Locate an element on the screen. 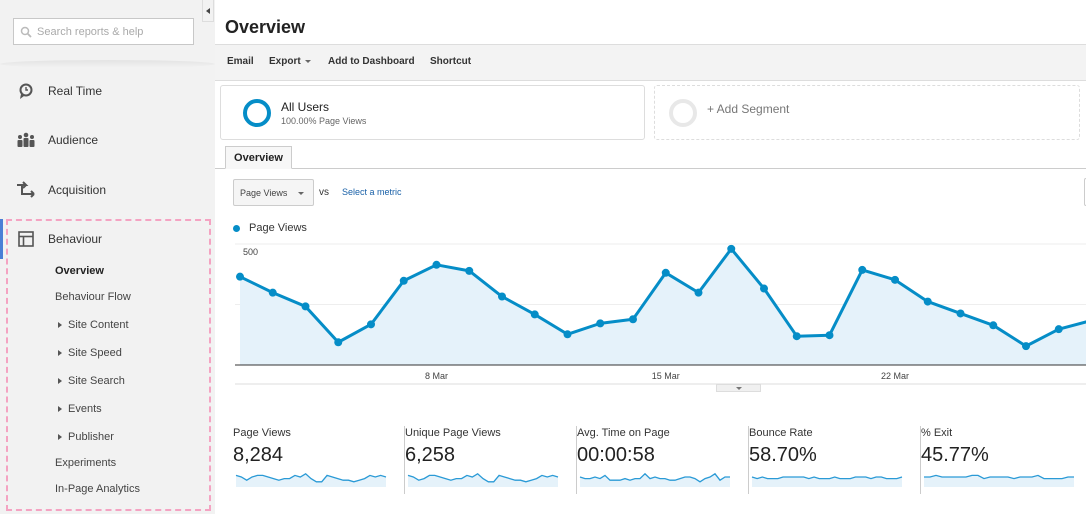 The image size is (1086, 514). legend-label: Page Views is located at coordinates (278, 228).